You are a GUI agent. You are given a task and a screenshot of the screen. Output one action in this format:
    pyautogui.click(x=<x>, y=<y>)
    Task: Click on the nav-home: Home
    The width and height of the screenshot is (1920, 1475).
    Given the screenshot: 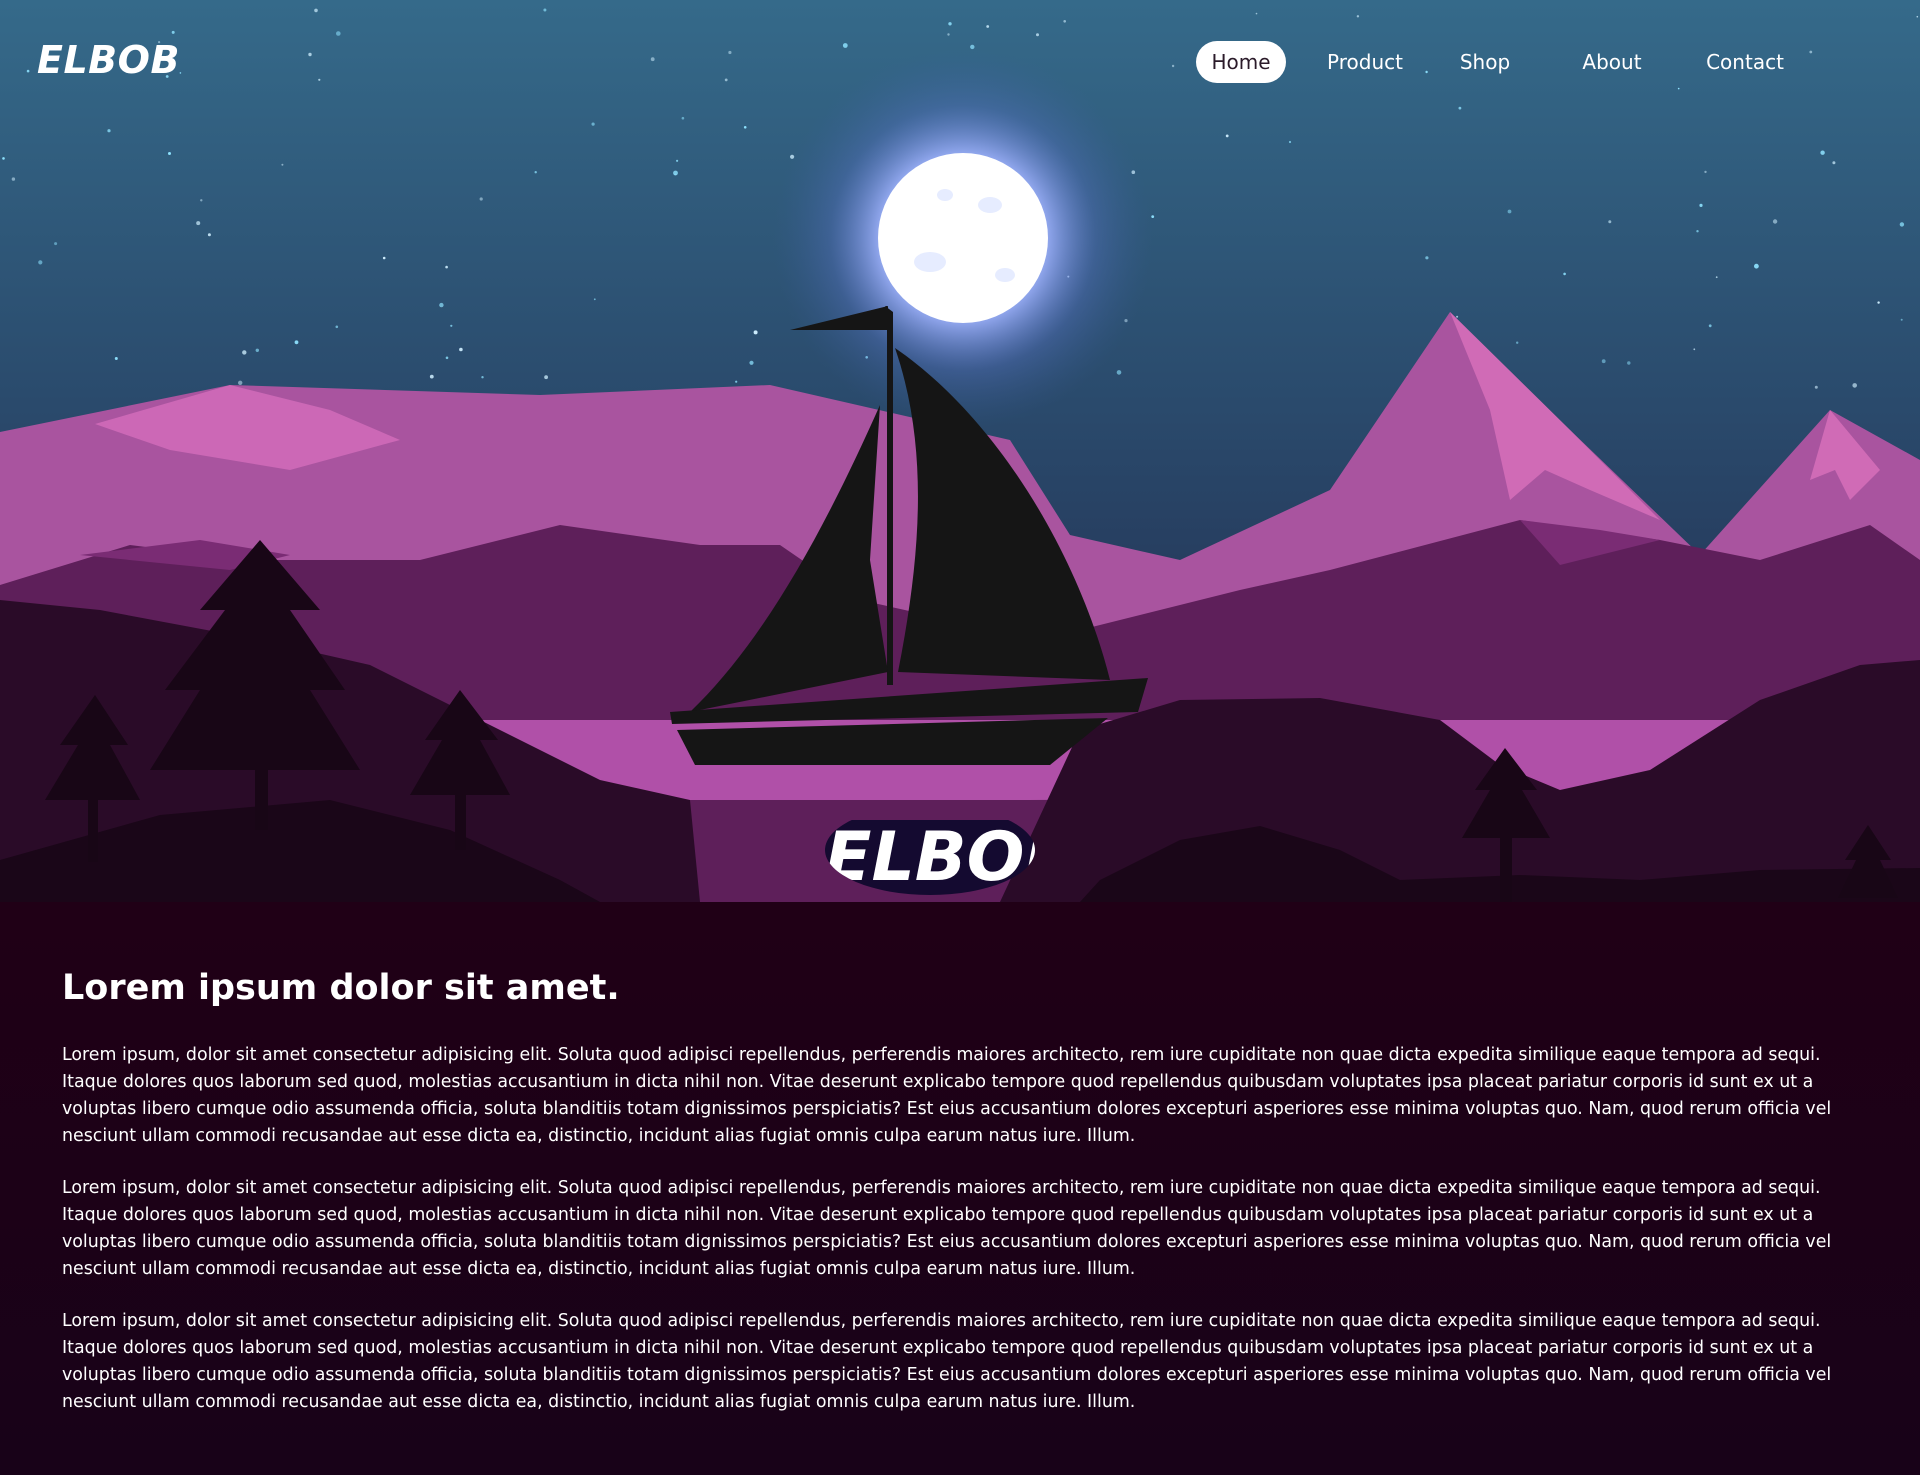 What is the action you would take?
    pyautogui.click(x=1241, y=62)
    